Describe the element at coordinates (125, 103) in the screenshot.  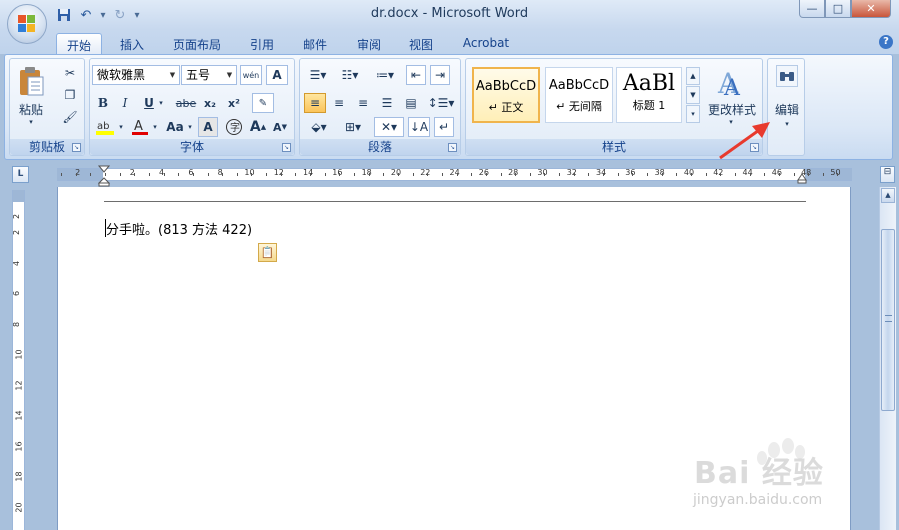
I see `italic-button: I` at that location.